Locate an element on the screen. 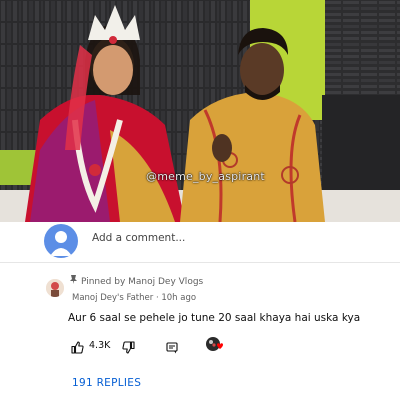 The width and height of the screenshot is (400, 400). pin-icon is located at coordinates (73, 281).